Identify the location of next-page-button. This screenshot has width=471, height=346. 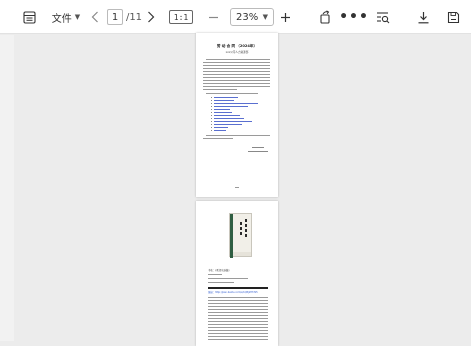
(151, 17).